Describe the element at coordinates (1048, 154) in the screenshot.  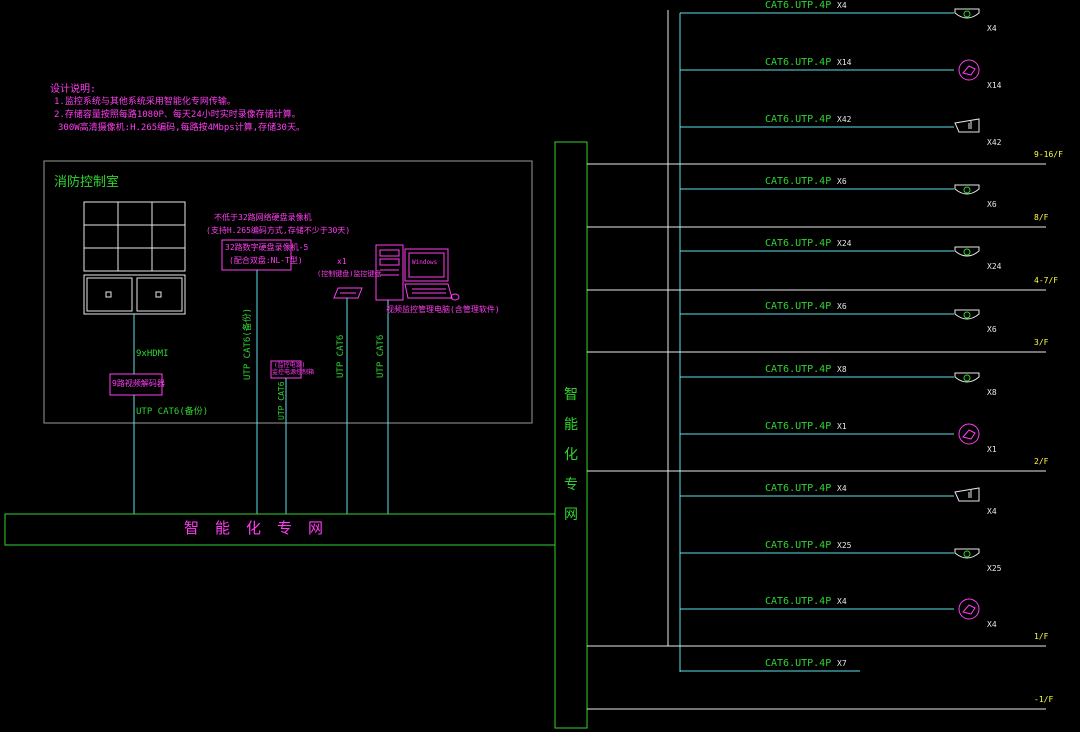
I see `floor-label: 9-16/F` at that location.